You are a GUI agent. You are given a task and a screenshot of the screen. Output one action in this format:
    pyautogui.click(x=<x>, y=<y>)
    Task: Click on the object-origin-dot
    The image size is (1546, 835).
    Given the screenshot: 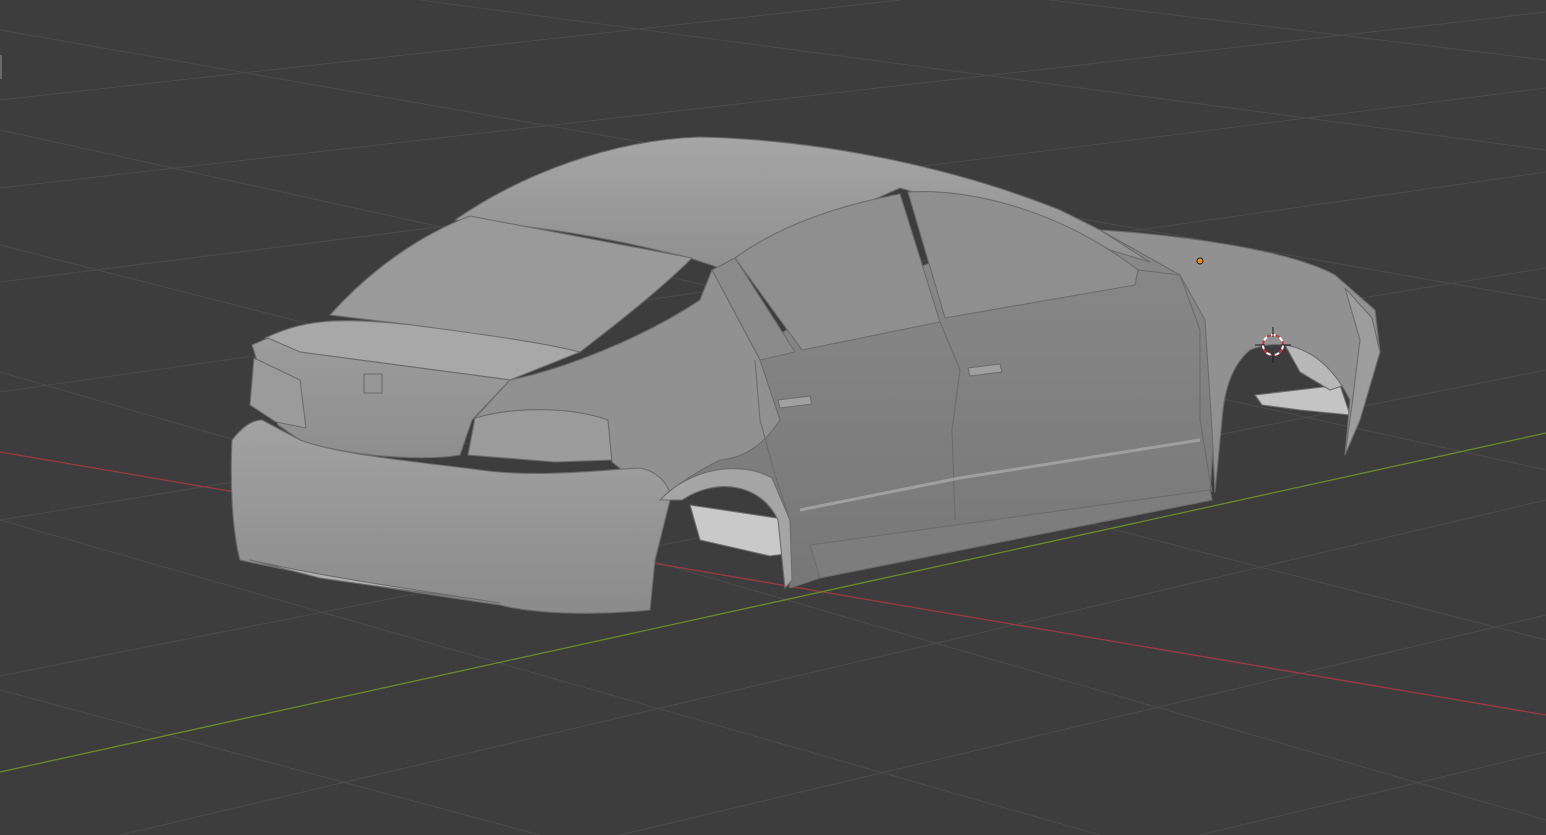 What is the action you would take?
    pyautogui.click(x=1200, y=261)
    